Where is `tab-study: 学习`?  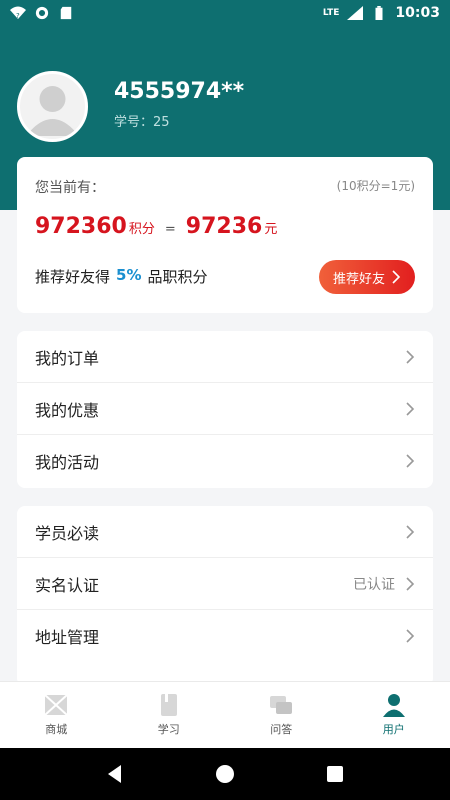 tab-study: 学习 is located at coordinates (169, 715).